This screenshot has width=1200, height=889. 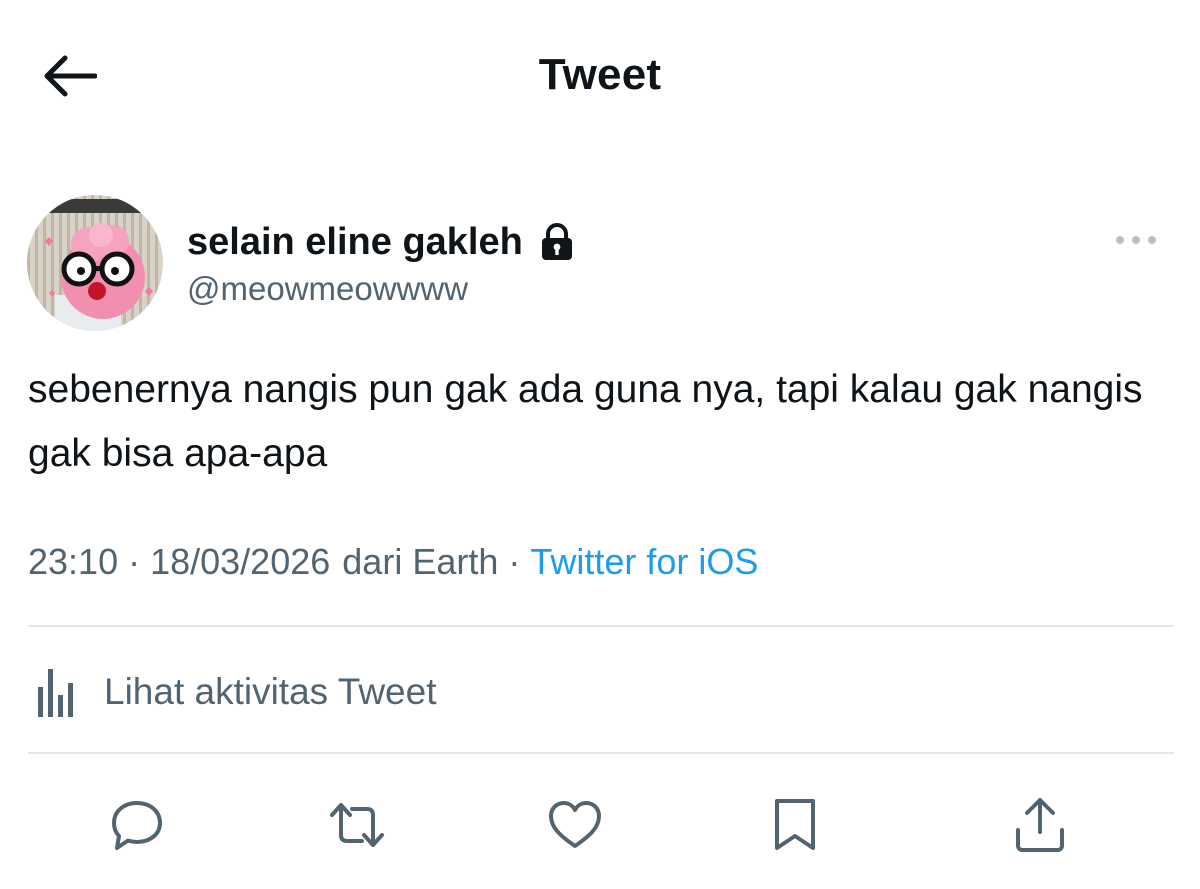 I want to click on reply-button, so click(x=137, y=825).